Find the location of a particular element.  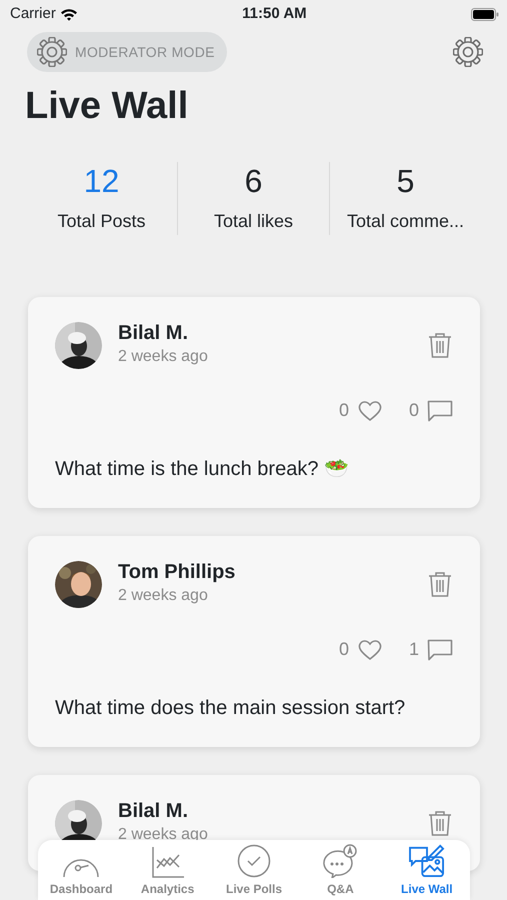

tab-button: Dashboard is located at coordinates (81, 870).